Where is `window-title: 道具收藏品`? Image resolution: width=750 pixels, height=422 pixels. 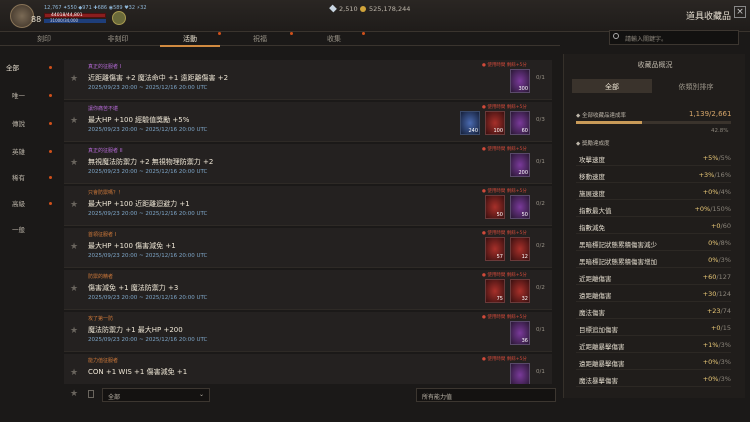
window-title: 道具收藏品 is located at coordinates (709, 17).